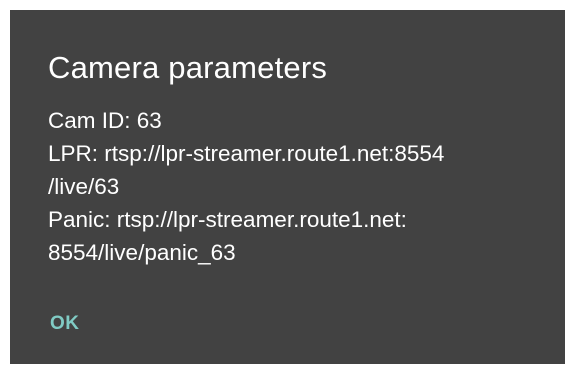 The image size is (578, 367). What do you see at coordinates (105, 120) in the screenshot?
I see `cam-id-text: Cam ID: 63` at bounding box center [105, 120].